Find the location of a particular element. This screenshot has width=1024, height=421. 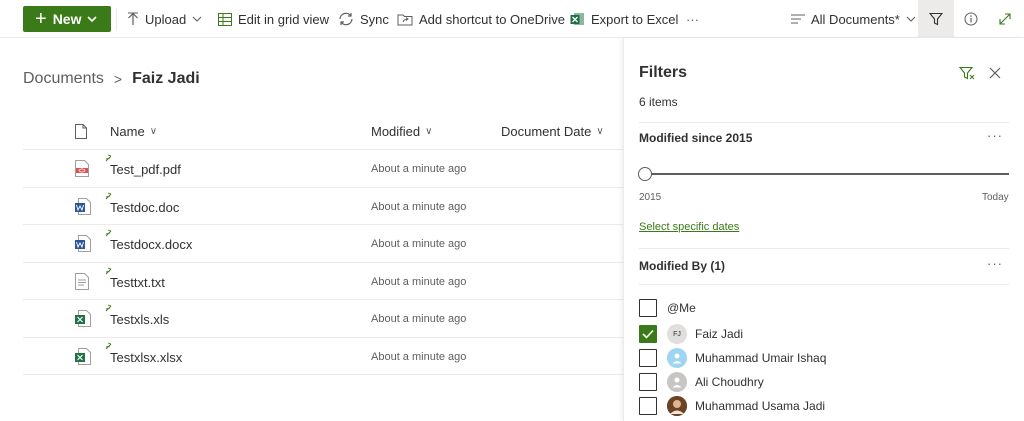

modified-by-section-title: Modified By (1) is located at coordinates (682, 266).